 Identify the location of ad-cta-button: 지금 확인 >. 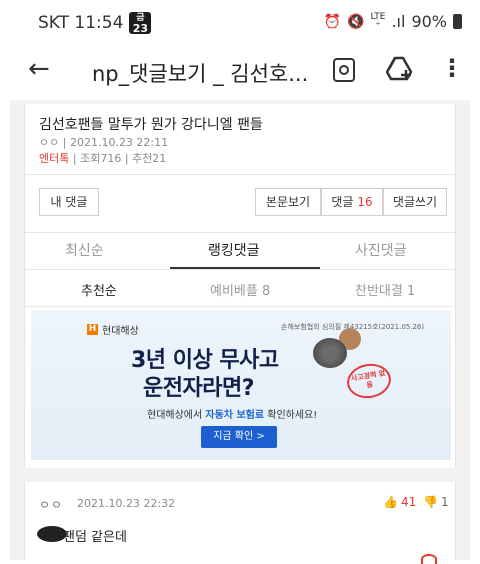
(239, 437).